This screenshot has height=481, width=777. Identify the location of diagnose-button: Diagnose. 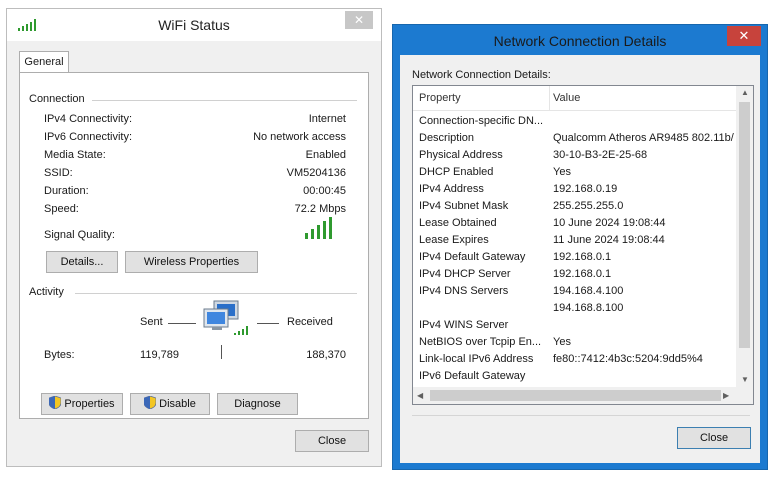
(257, 404).